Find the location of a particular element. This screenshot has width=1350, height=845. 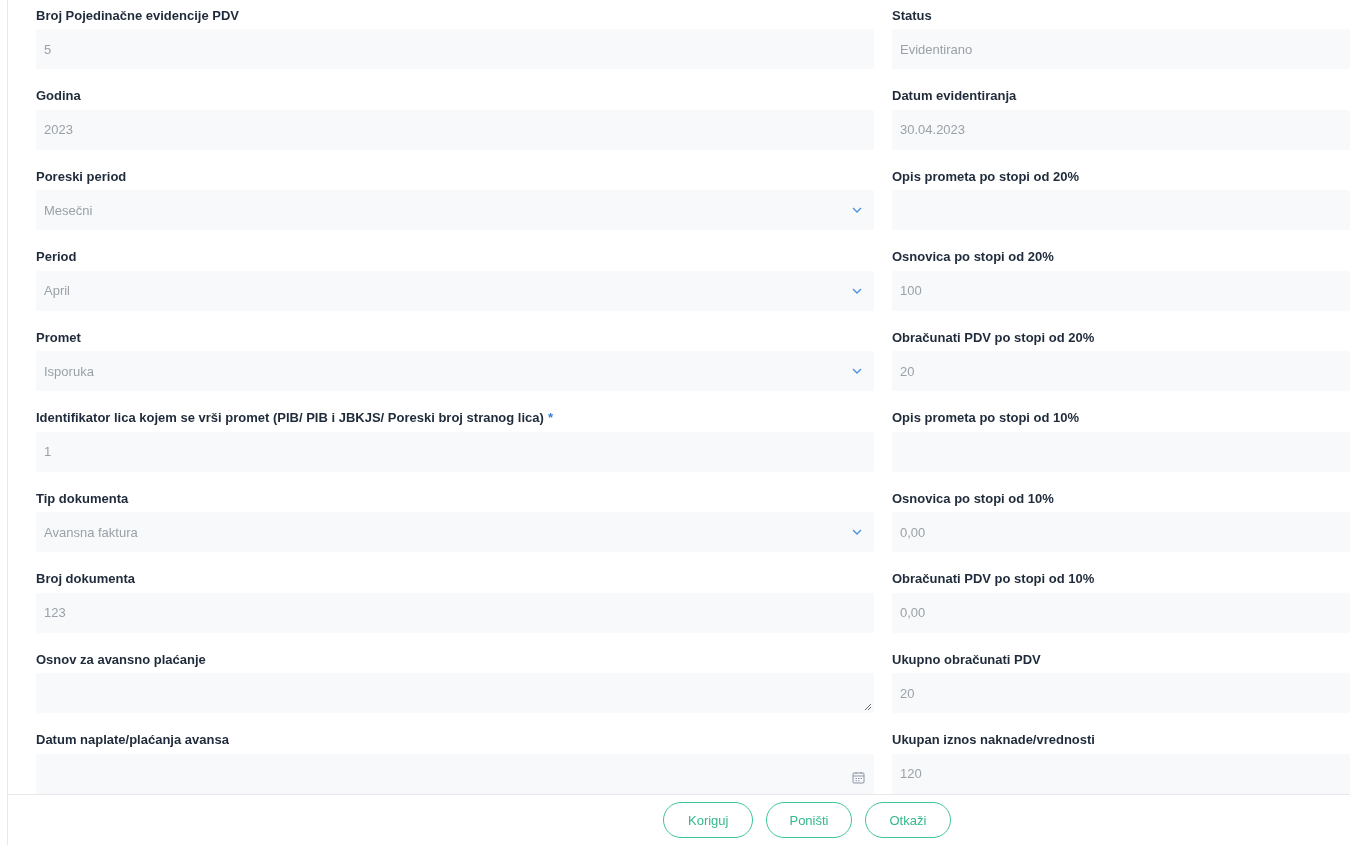

required-mark: * is located at coordinates (550, 417).